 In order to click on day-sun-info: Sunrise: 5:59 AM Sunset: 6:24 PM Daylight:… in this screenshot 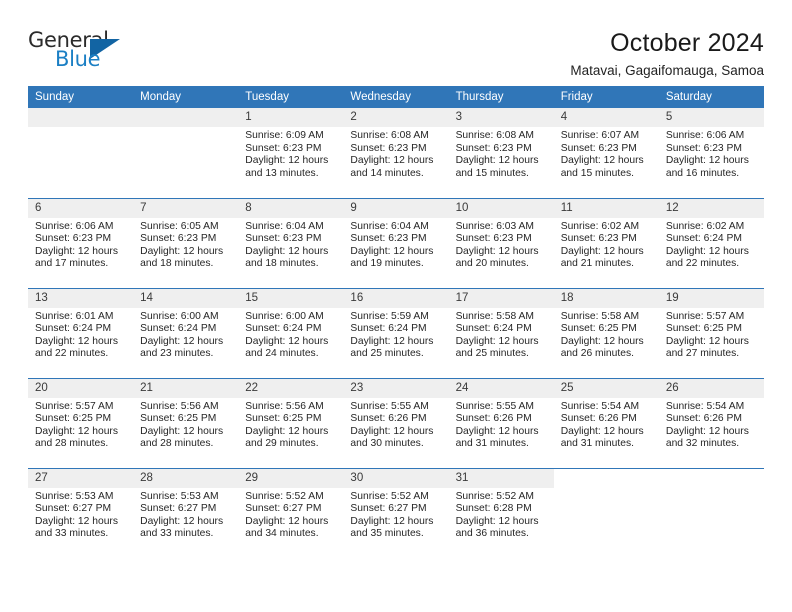, I will do `click(395, 334)`.